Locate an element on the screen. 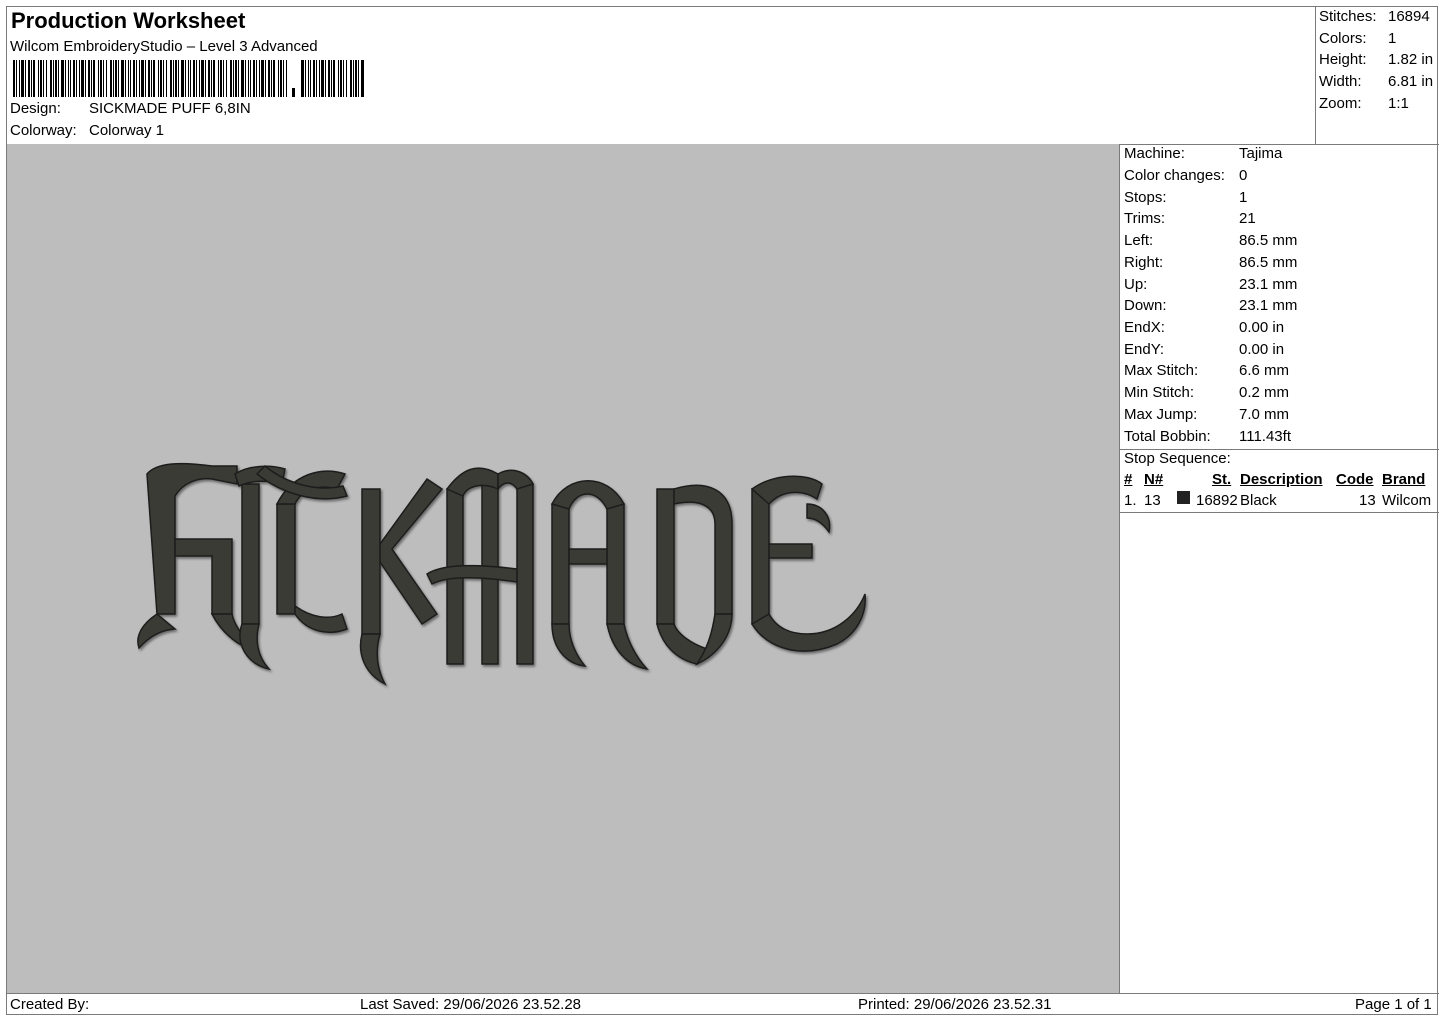 This screenshot has height=1021, width=1445. down-value: 23.1 mm is located at coordinates (1268, 305).